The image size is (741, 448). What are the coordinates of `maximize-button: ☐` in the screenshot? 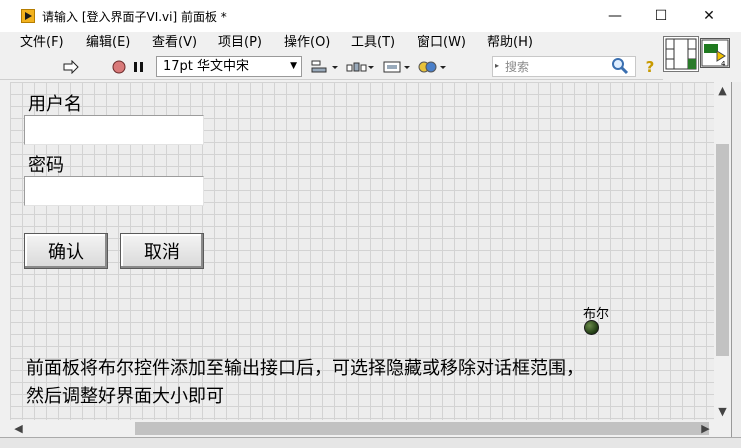 It's located at (661, 16).